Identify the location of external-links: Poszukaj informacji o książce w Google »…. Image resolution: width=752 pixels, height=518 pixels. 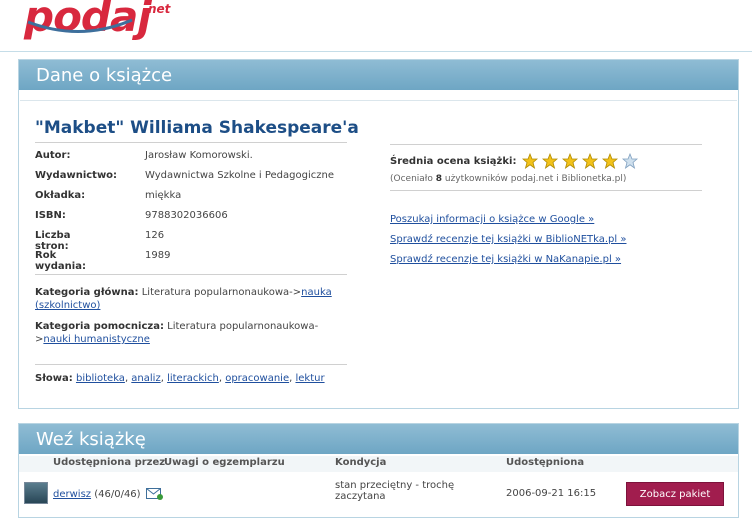
(508, 240).